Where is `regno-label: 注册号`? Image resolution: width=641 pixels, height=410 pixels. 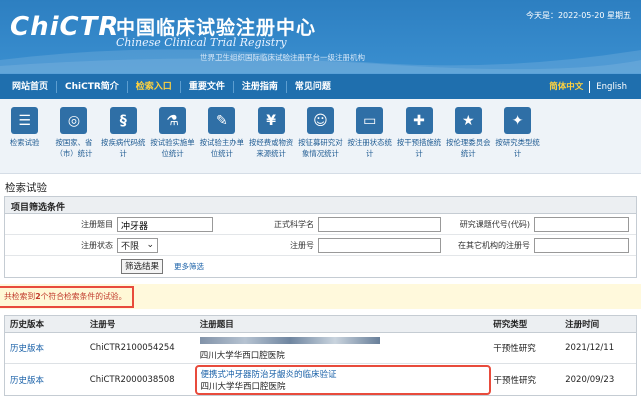 regno-label: 注册号 is located at coordinates (302, 245).